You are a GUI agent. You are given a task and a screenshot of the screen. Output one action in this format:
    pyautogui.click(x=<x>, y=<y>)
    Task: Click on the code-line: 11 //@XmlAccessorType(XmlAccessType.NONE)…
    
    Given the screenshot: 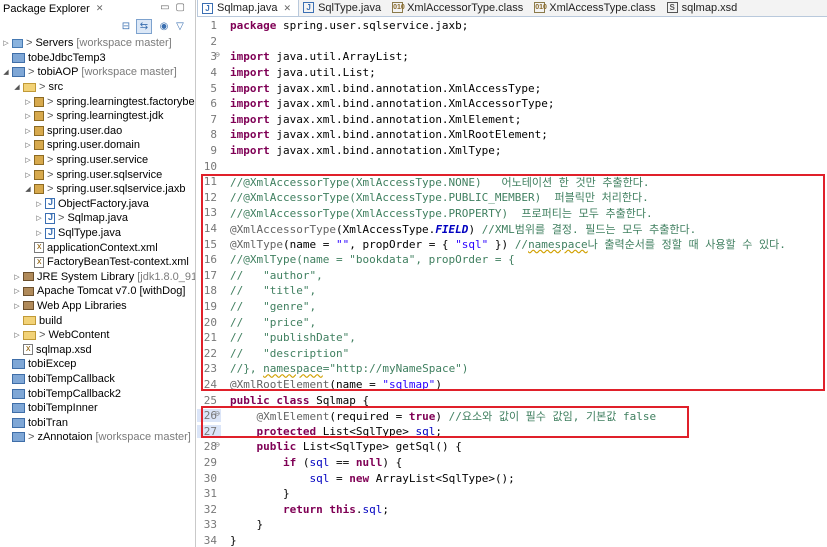 What is the action you would take?
    pyautogui.click(x=512, y=182)
    